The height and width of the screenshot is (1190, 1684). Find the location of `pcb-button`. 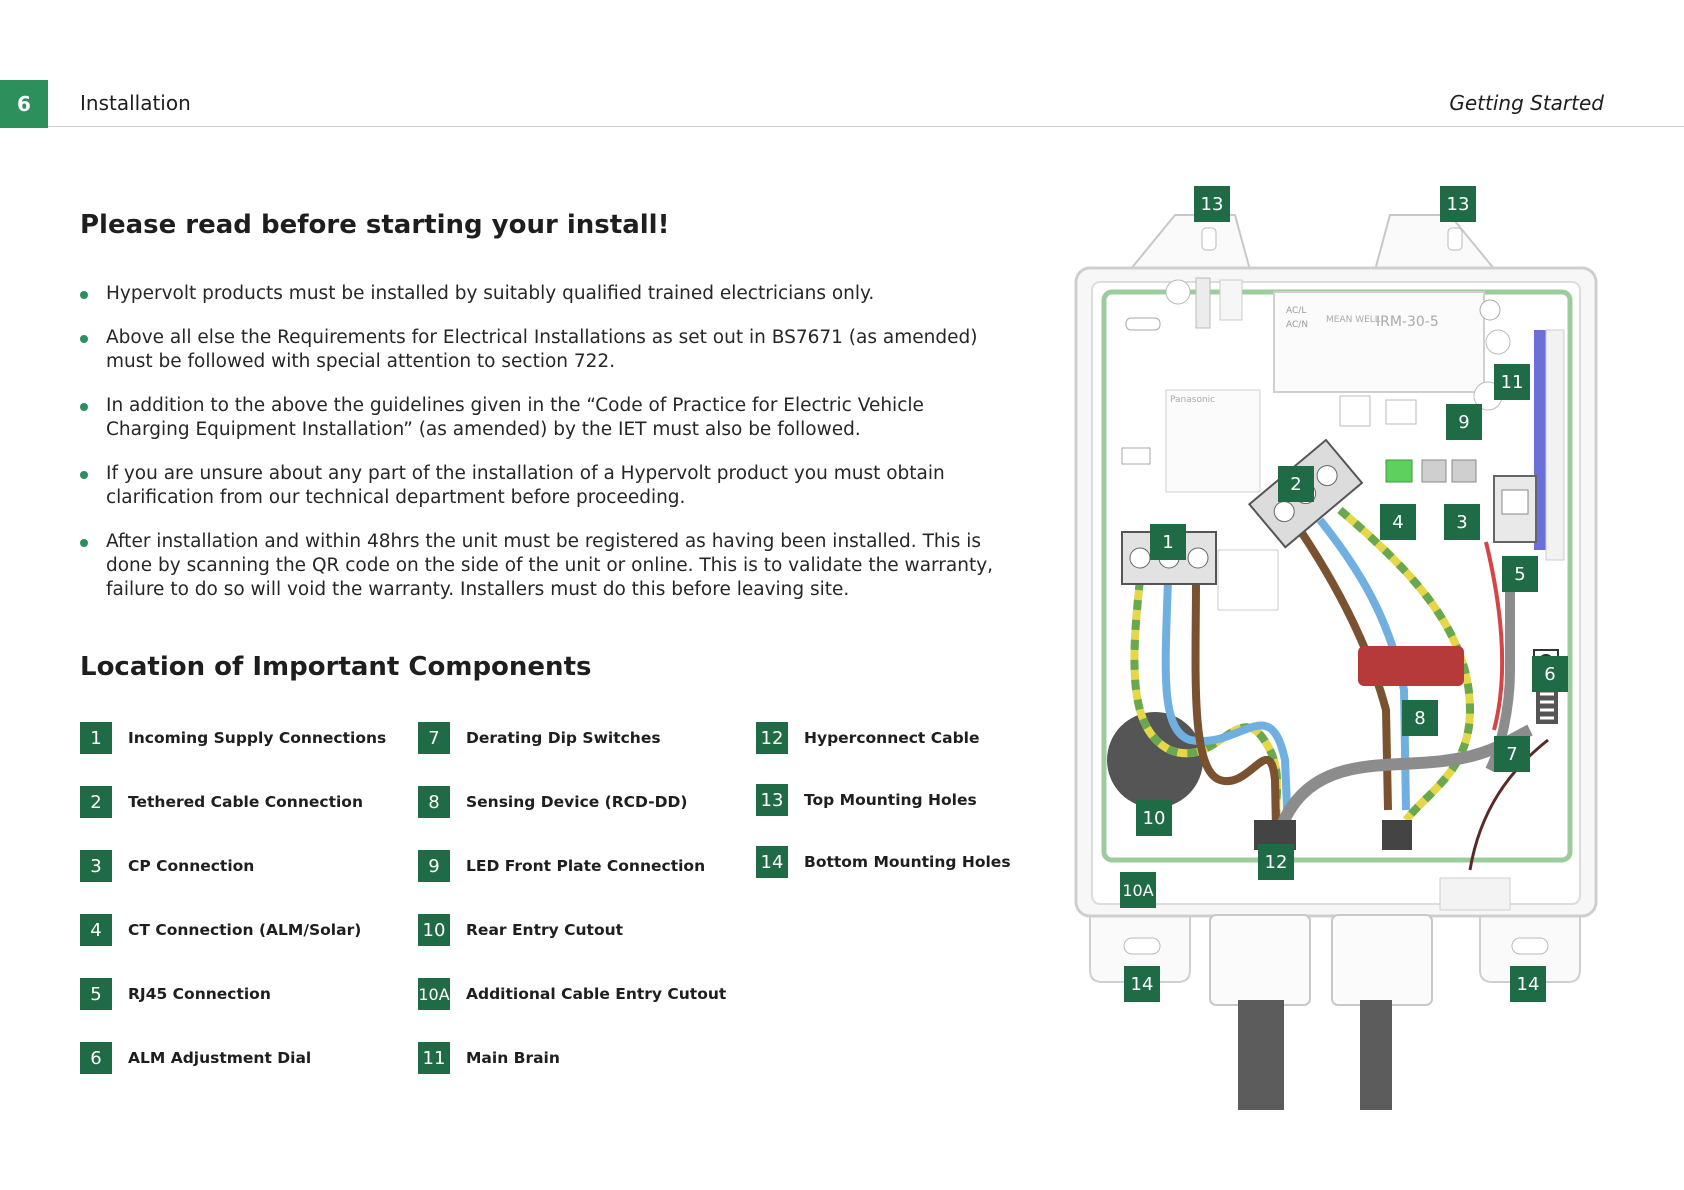

pcb-button is located at coordinates (1490, 310).